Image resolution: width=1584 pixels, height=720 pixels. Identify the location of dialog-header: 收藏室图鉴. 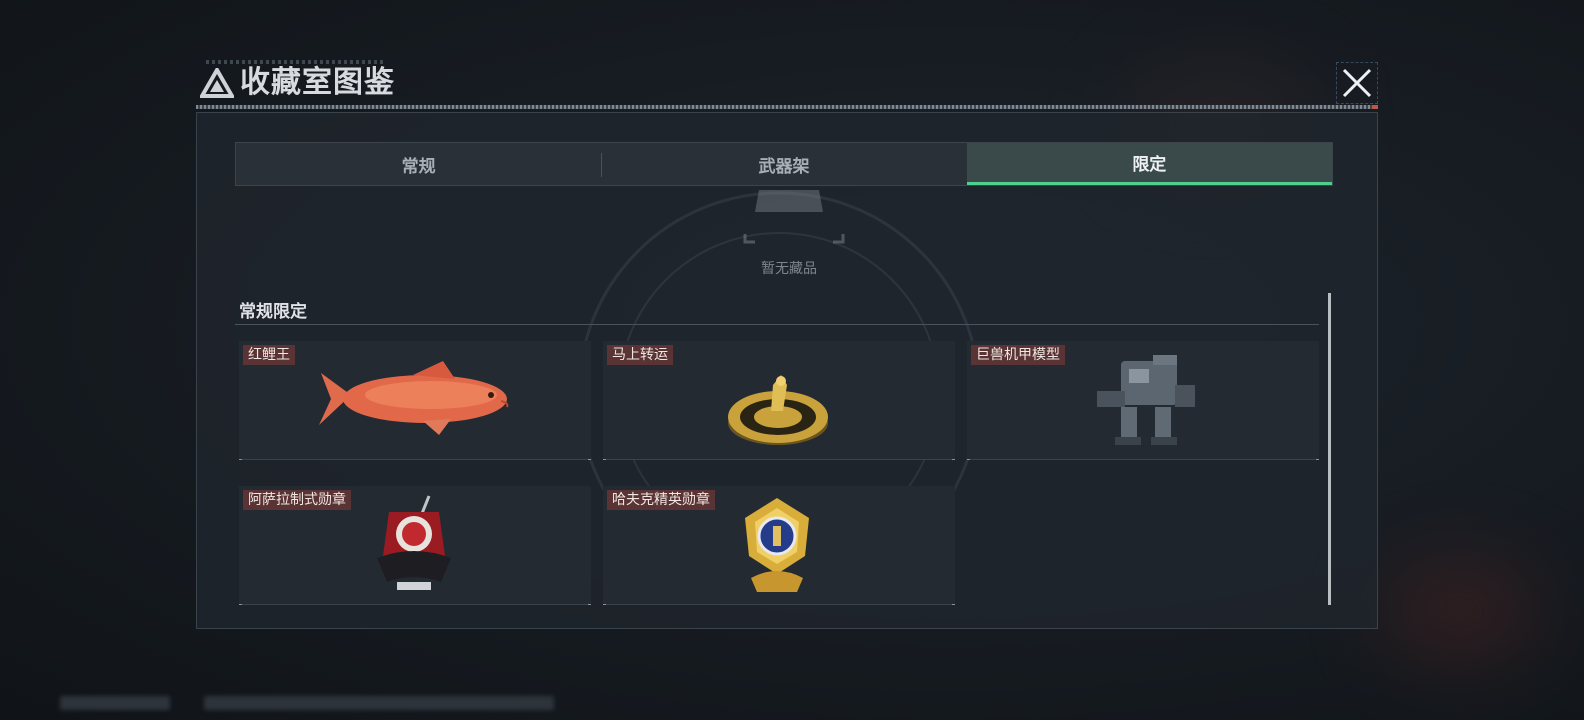
(787, 86).